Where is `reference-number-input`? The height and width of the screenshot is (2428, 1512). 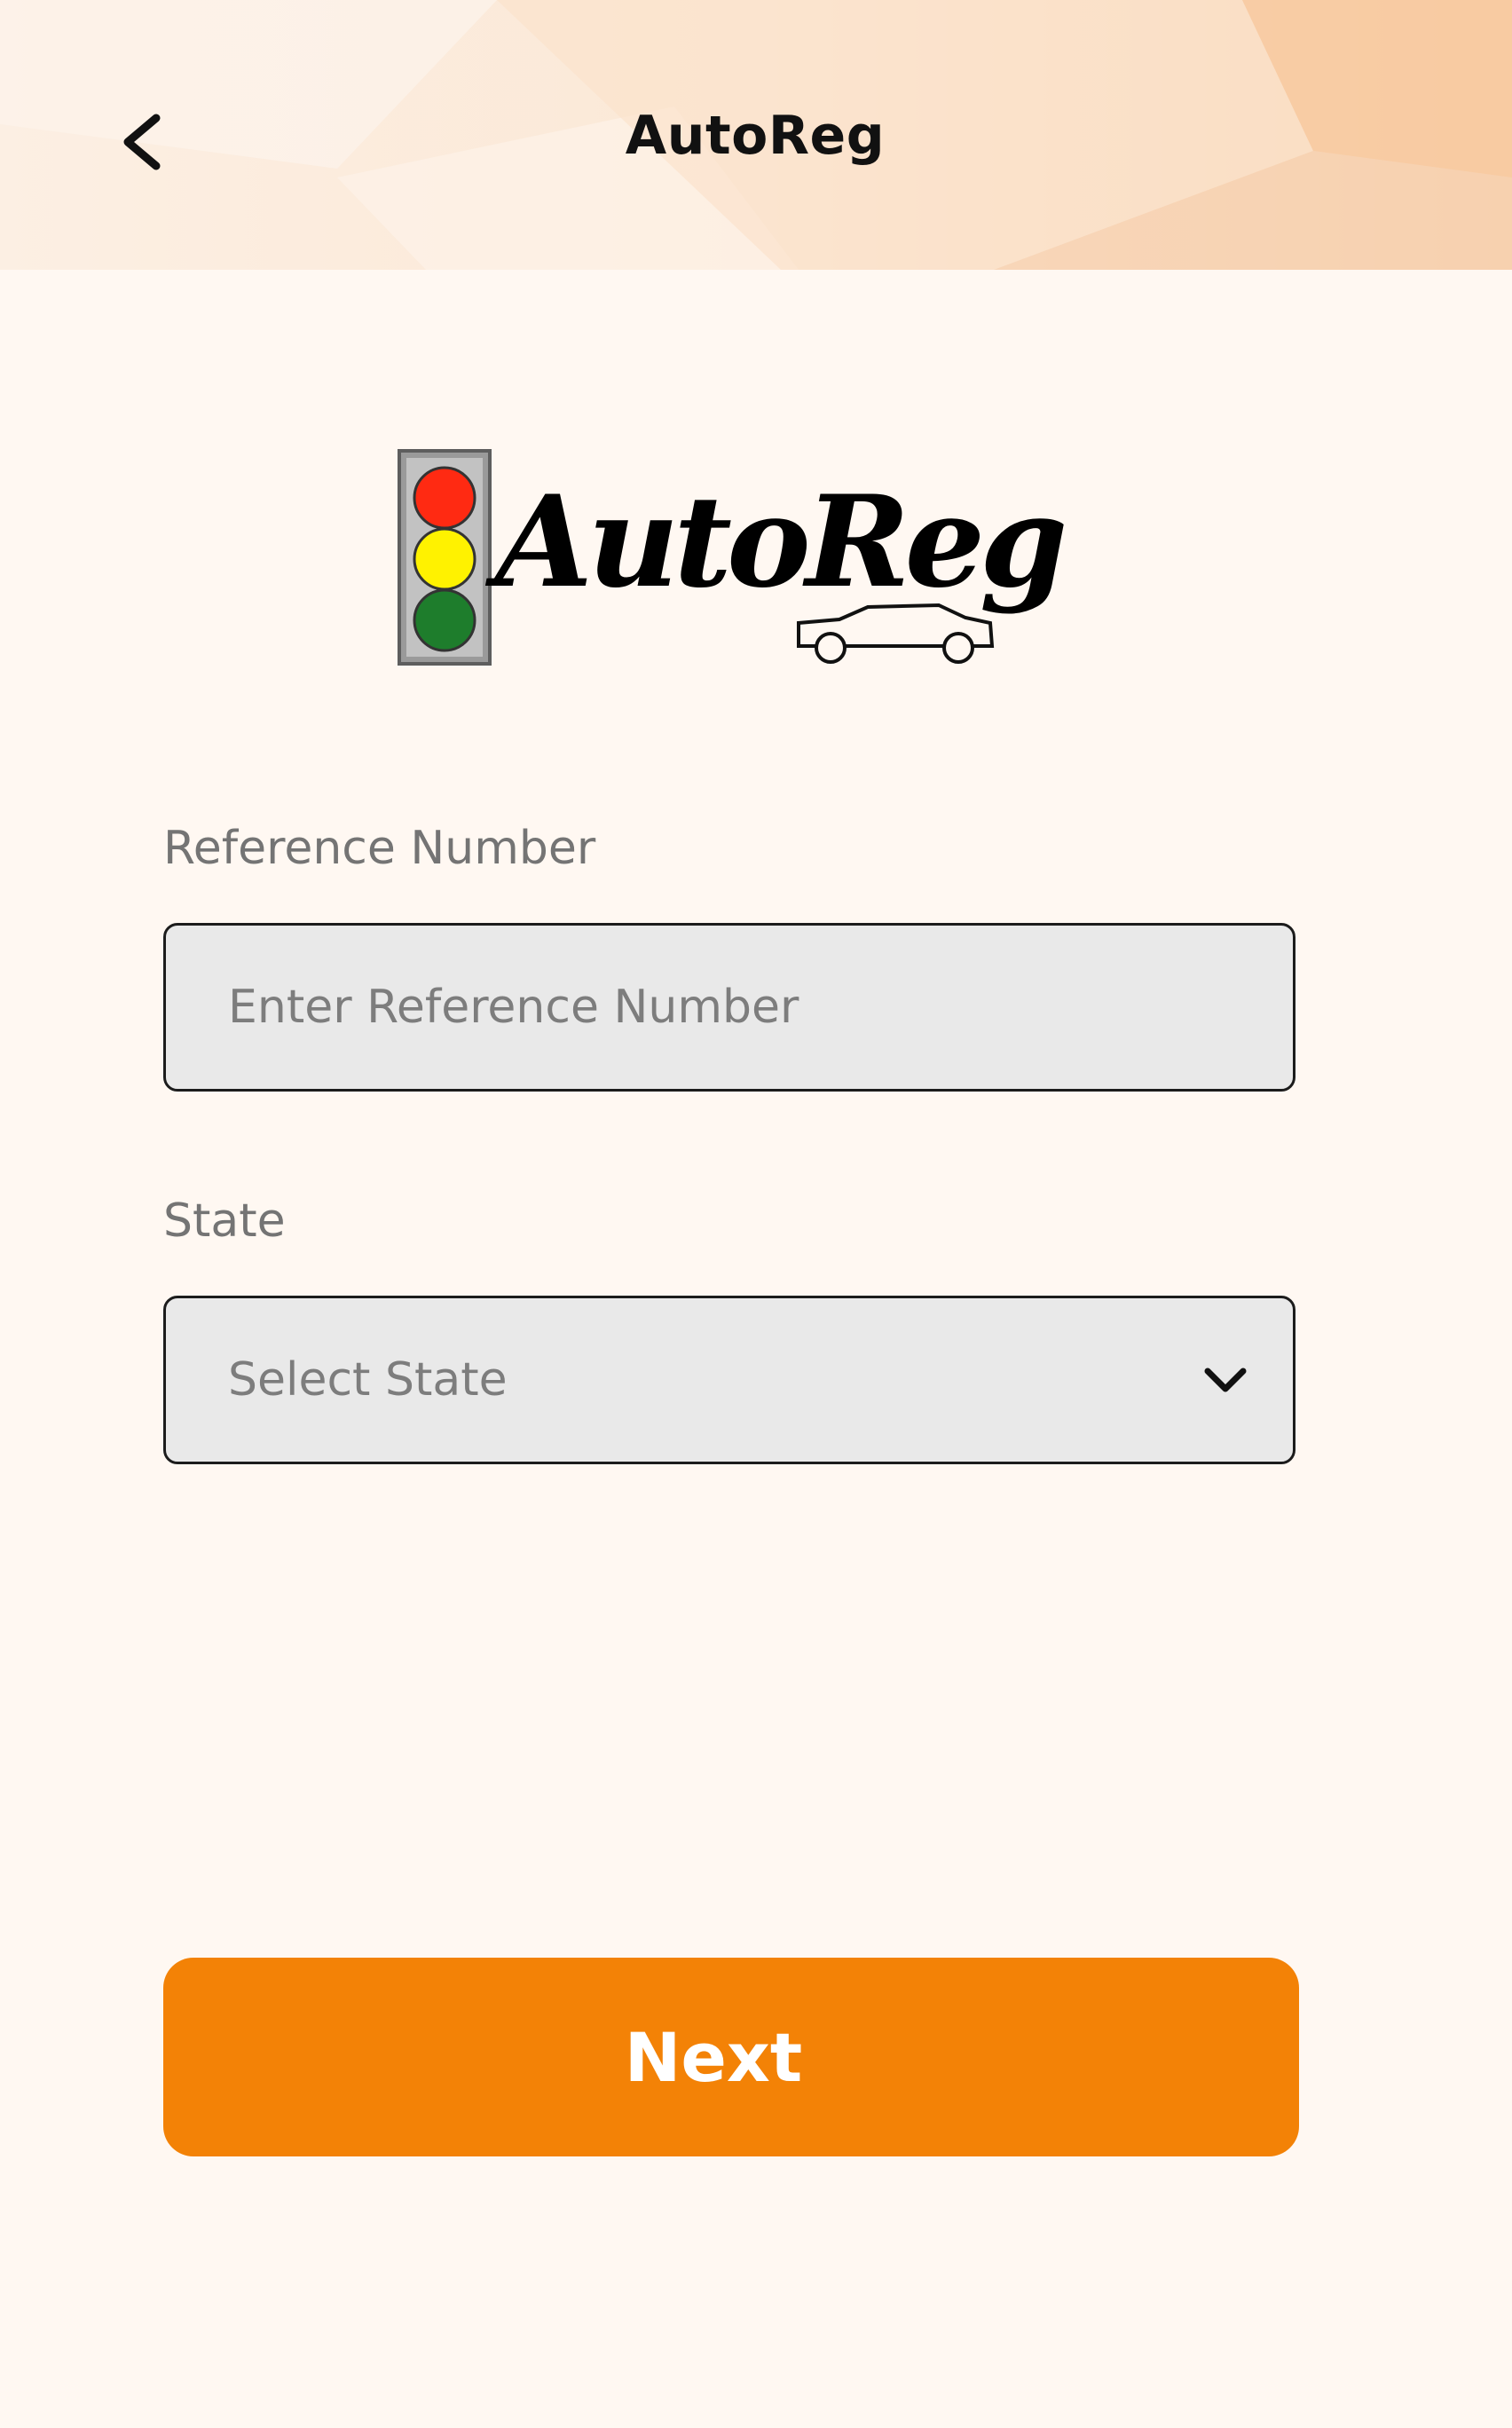 reference-number-input is located at coordinates (729, 1007).